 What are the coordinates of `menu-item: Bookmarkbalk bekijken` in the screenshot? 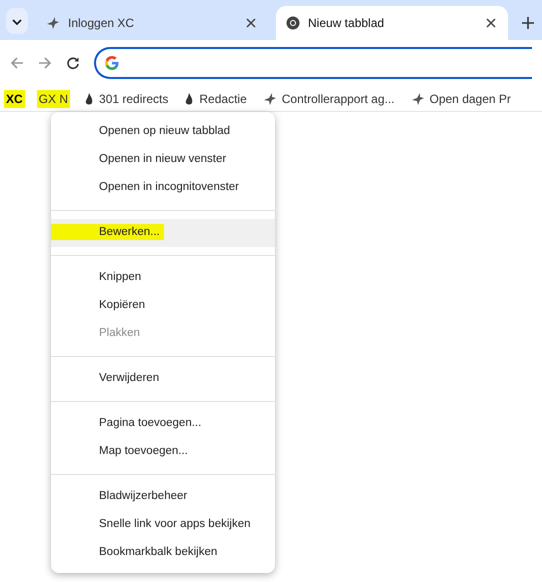 It's located at (163, 553).